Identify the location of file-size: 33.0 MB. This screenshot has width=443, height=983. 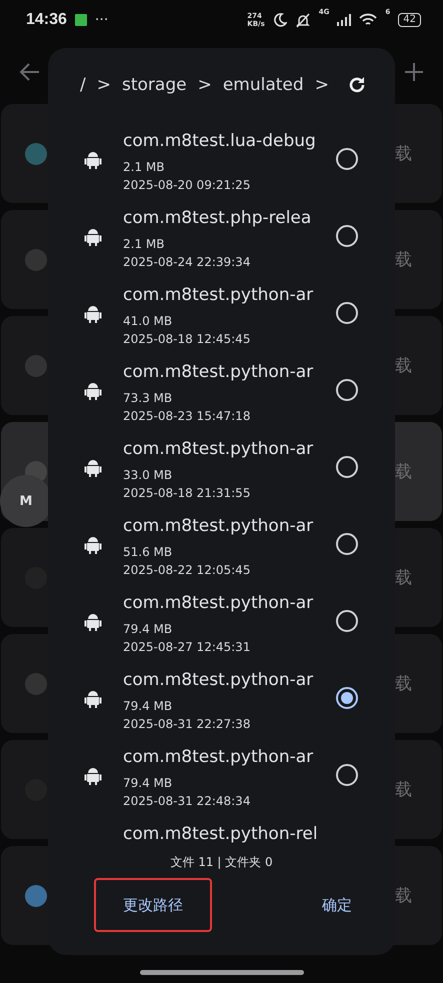
(148, 474).